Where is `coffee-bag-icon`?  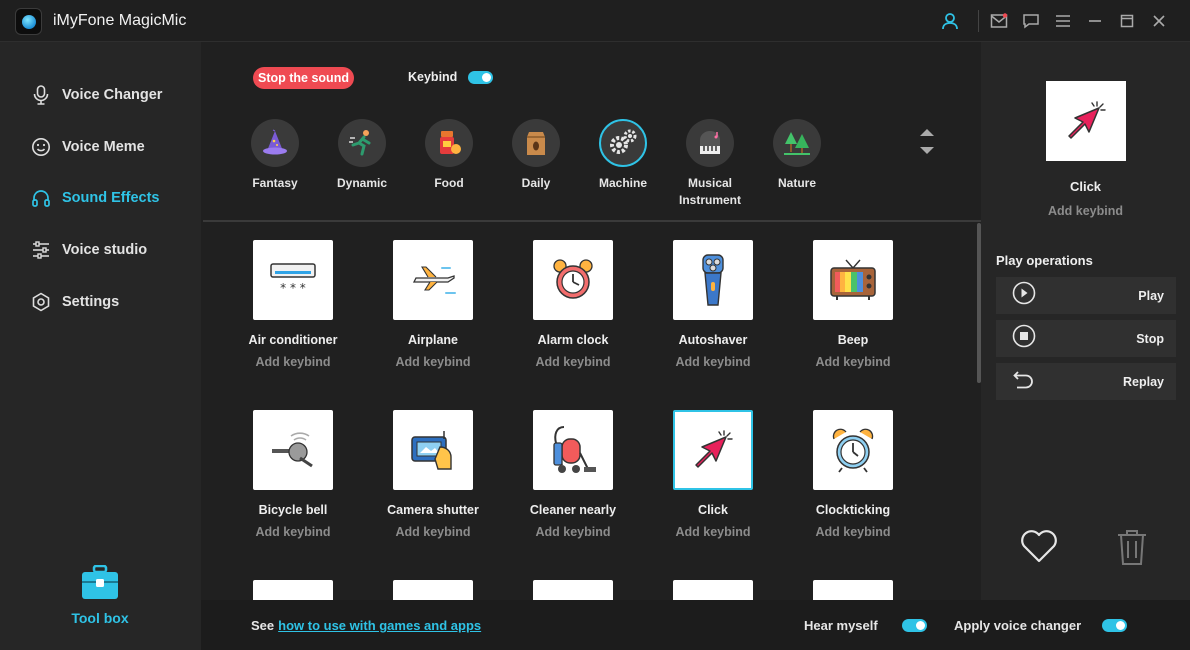
coffee-bag-icon is located at coordinates (536, 143).